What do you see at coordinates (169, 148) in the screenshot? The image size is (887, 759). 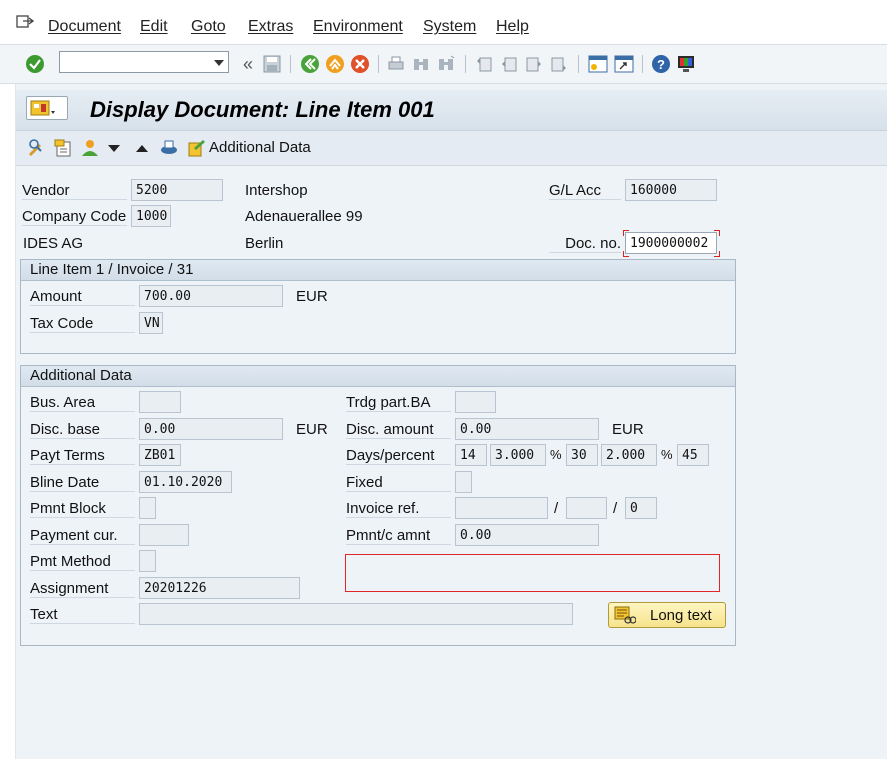 I see `print-document-icon` at bounding box center [169, 148].